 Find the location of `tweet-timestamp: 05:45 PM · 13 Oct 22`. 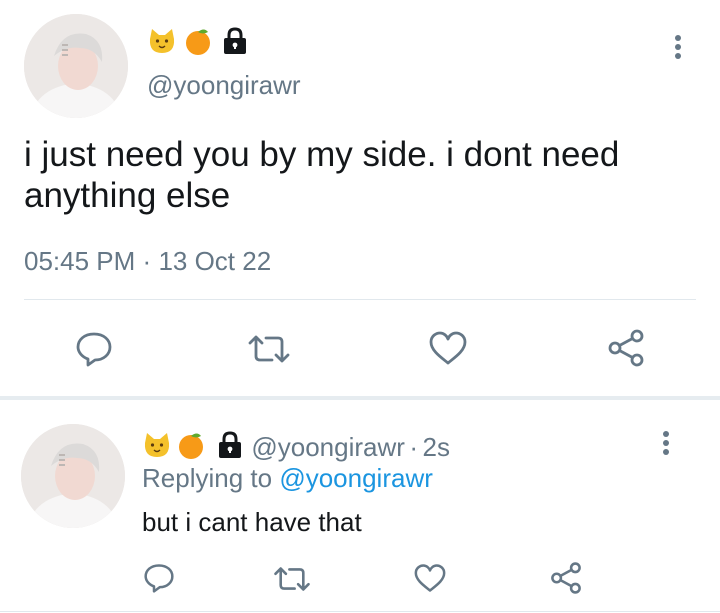

tweet-timestamp: 05:45 PM · 13 Oct 22 is located at coordinates (147, 261).